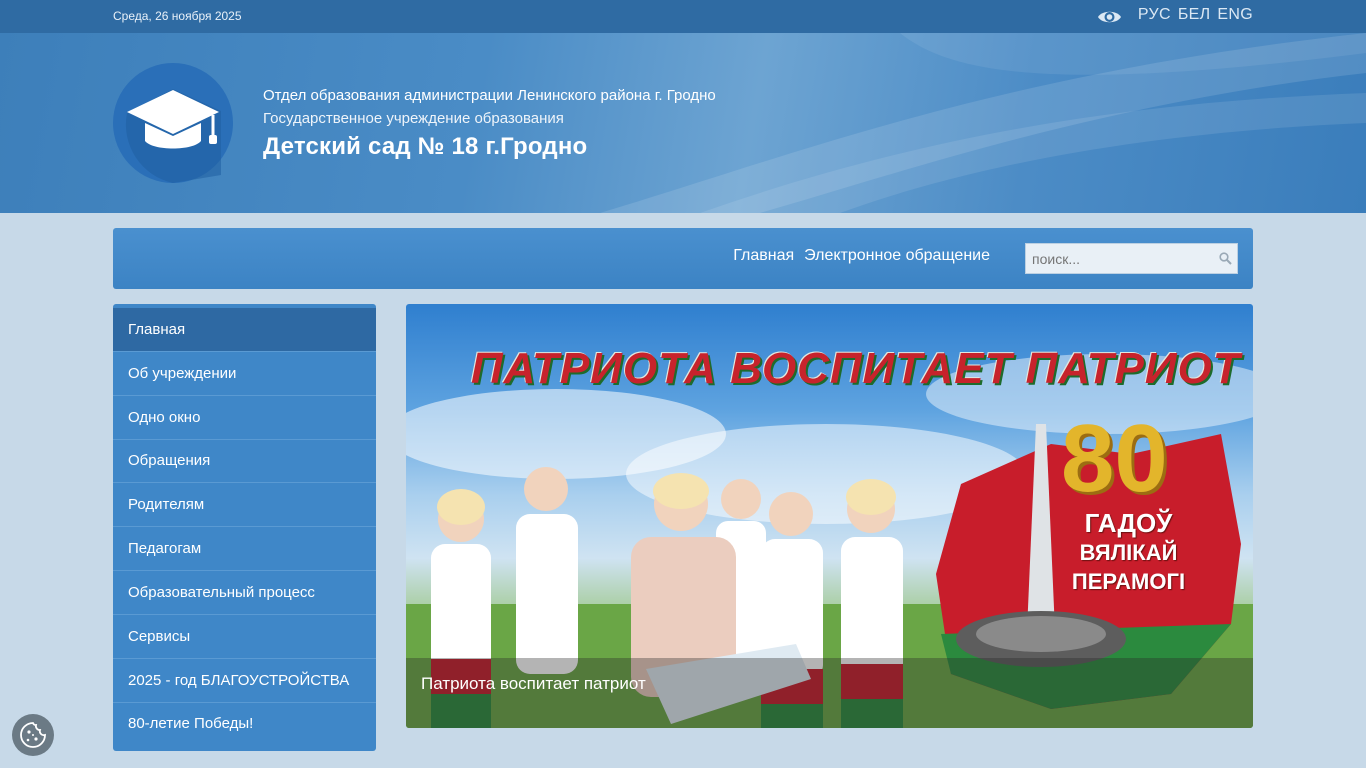 The image size is (1366, 768). What do you see at coordinates (244, 461) in the screenshot?
I see `sidebar-item-appeals: Обращения` at bounding box center [244, 461].